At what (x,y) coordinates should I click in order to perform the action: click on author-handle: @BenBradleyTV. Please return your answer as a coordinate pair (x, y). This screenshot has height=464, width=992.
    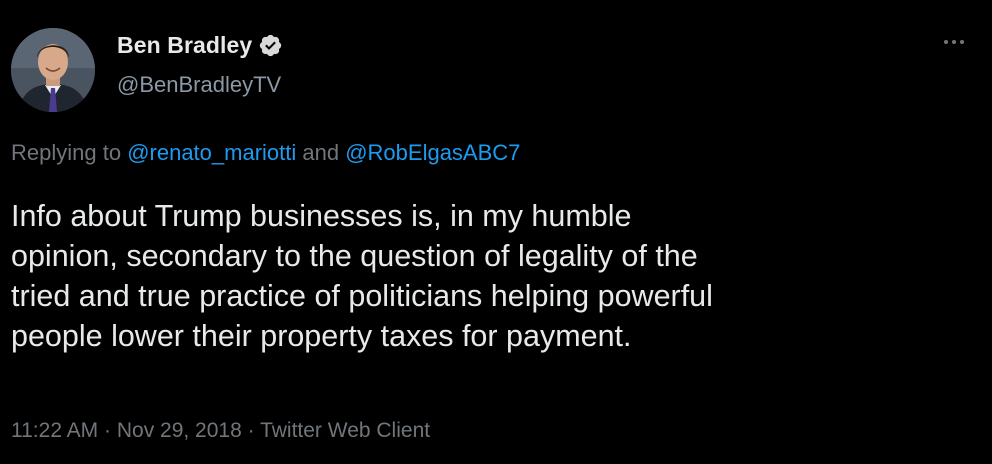
    Looking at the image, I should click on (199, 85).